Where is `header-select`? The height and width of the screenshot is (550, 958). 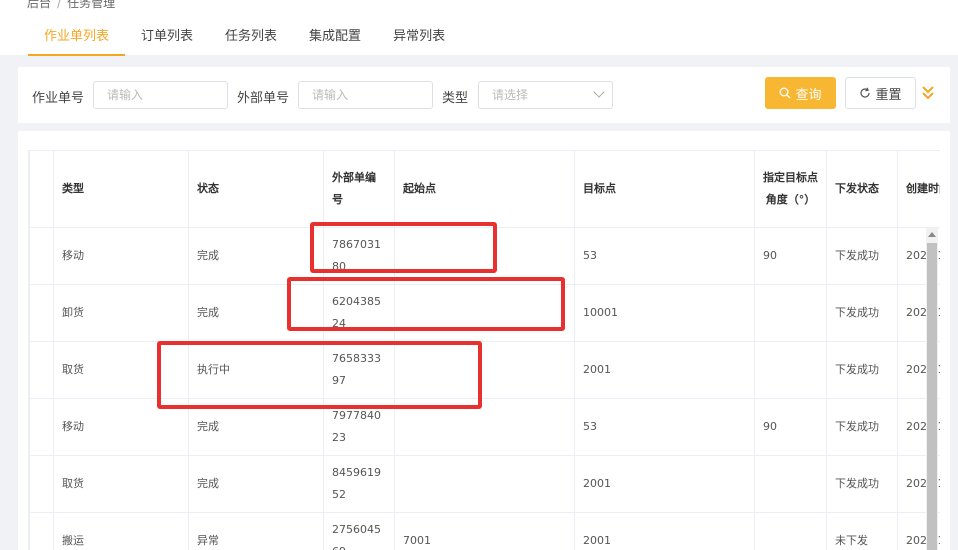
header-select is located at coordinates (41, 189).